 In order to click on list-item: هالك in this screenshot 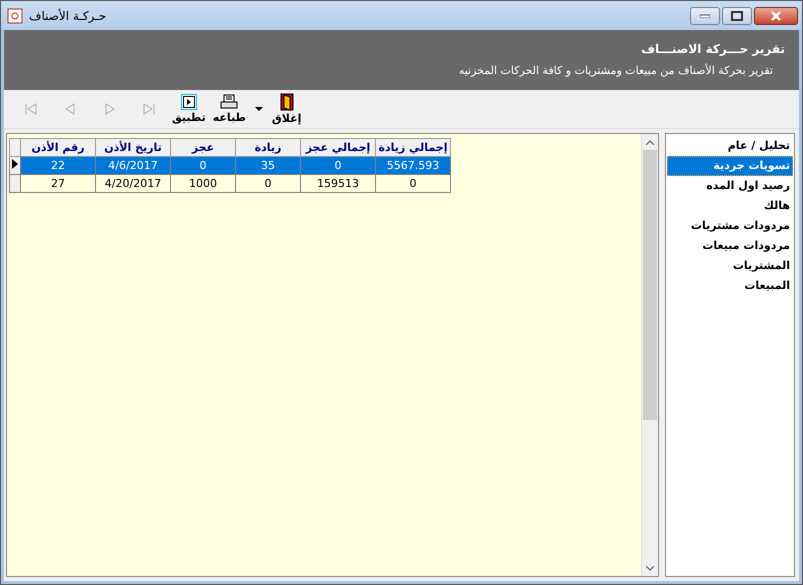, I will do `click(730, 206)`.